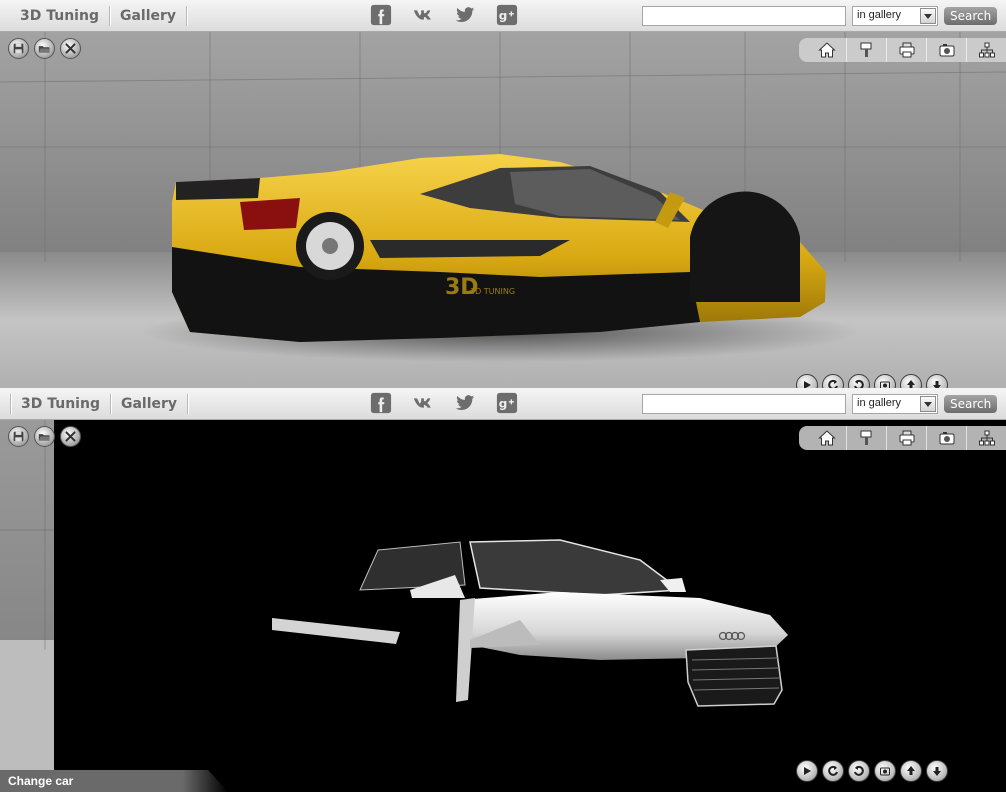 Image resolution: width=1006 pixels, height=792 pixels. Describe the element at coordinates (114, 781) in the screenshot. I see `change-car-button: Change car` at that location.